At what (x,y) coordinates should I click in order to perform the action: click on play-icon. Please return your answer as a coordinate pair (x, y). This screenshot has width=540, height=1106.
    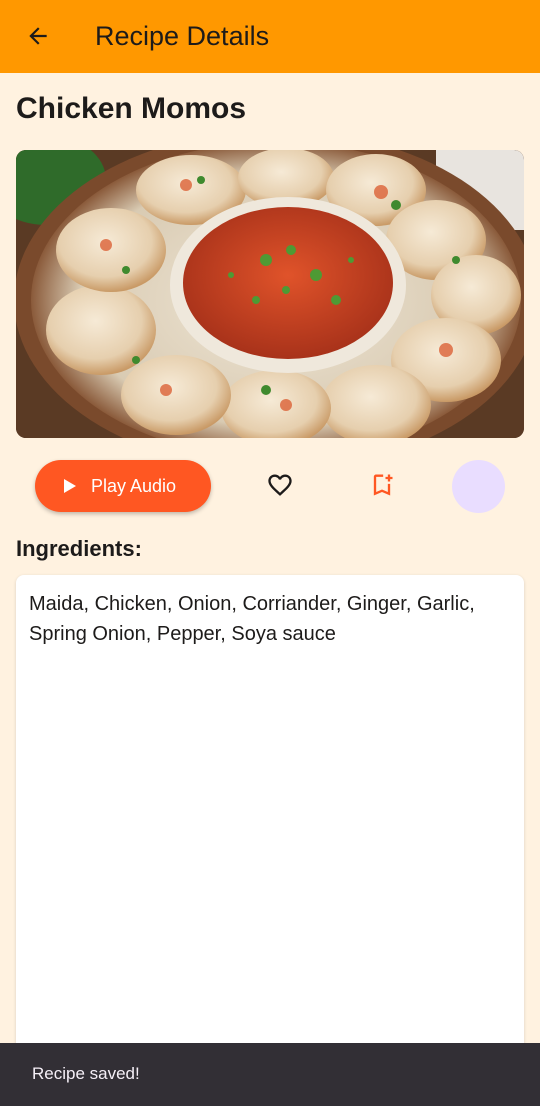
    Looking at the image, I should click on (70, 486).